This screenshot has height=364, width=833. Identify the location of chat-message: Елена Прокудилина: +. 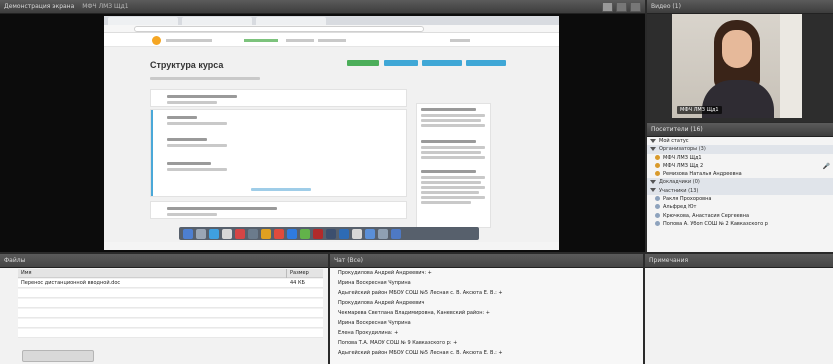
(368, 333).